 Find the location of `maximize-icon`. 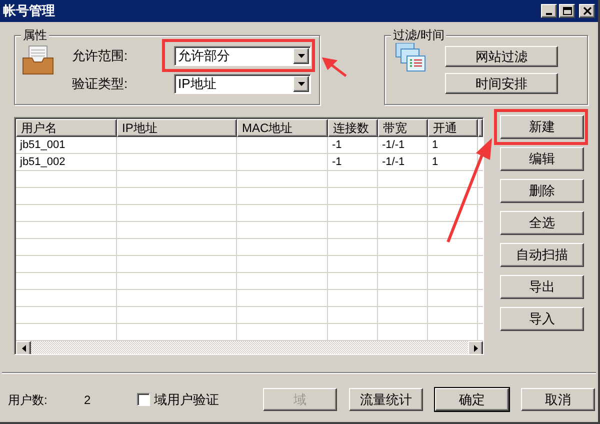

maximize-icon is located at coordinates (567, 11).